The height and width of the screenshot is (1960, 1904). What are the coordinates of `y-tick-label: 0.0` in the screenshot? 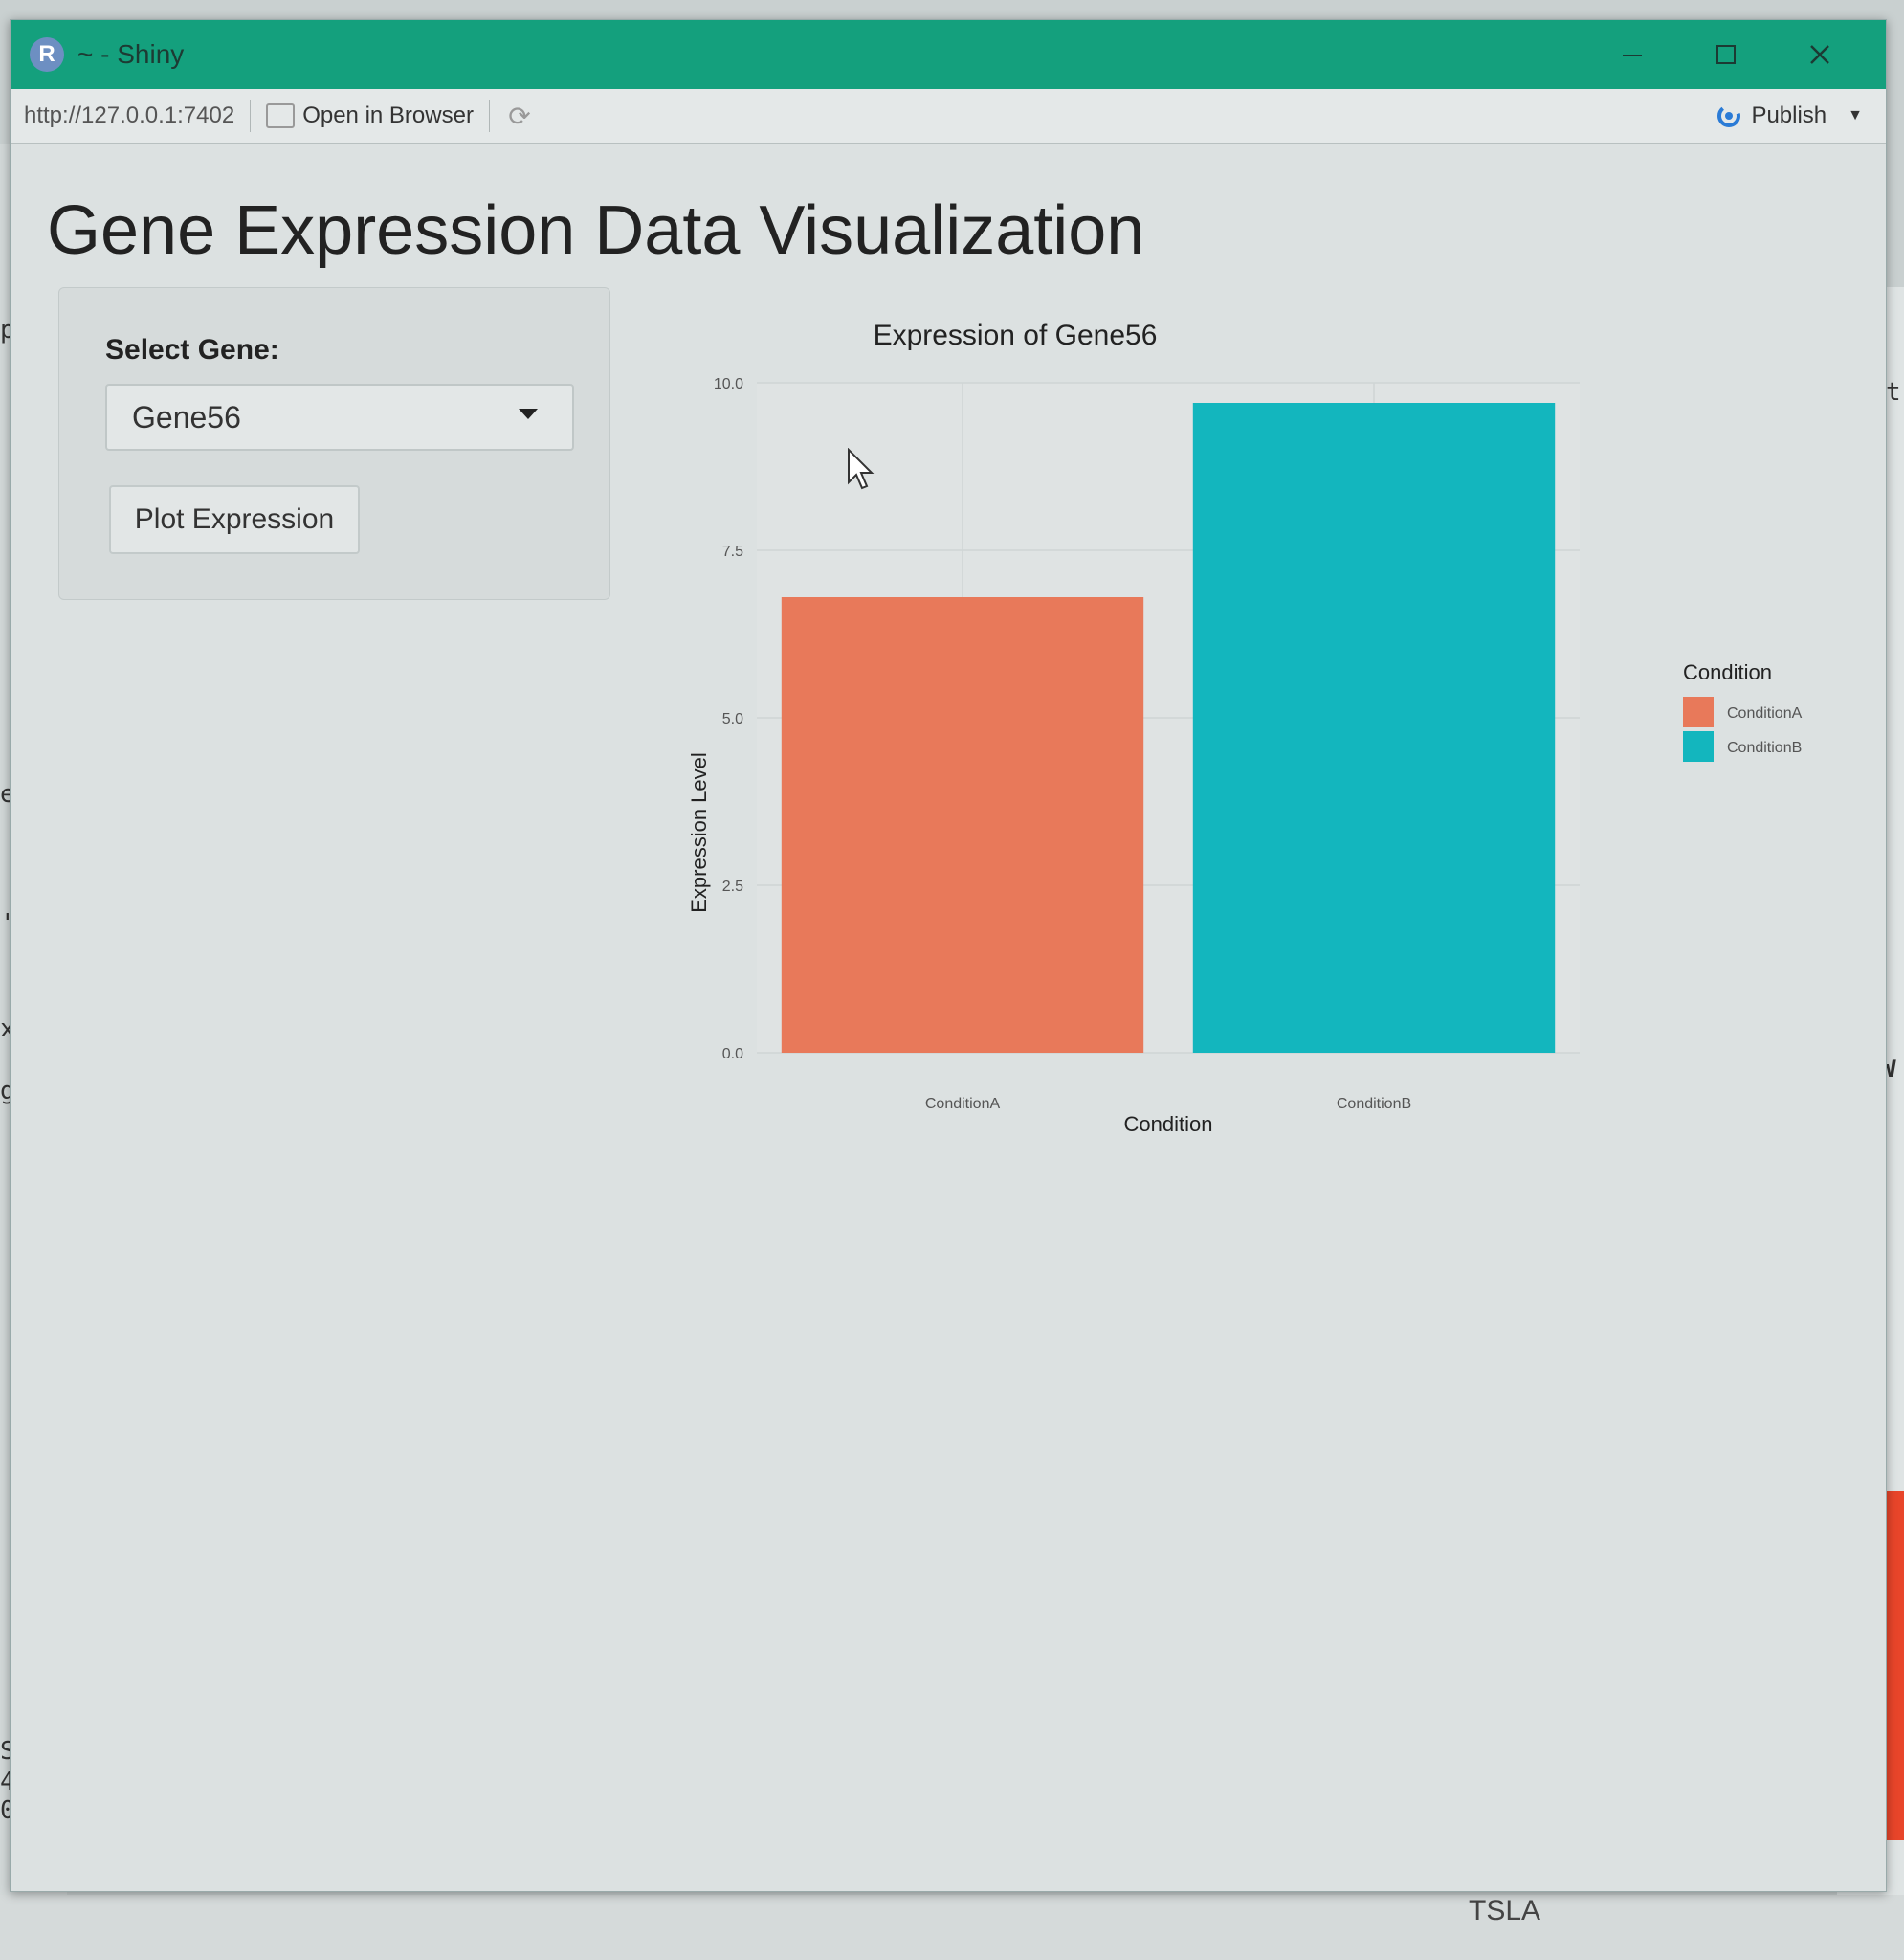 It's located at (732, 1054).